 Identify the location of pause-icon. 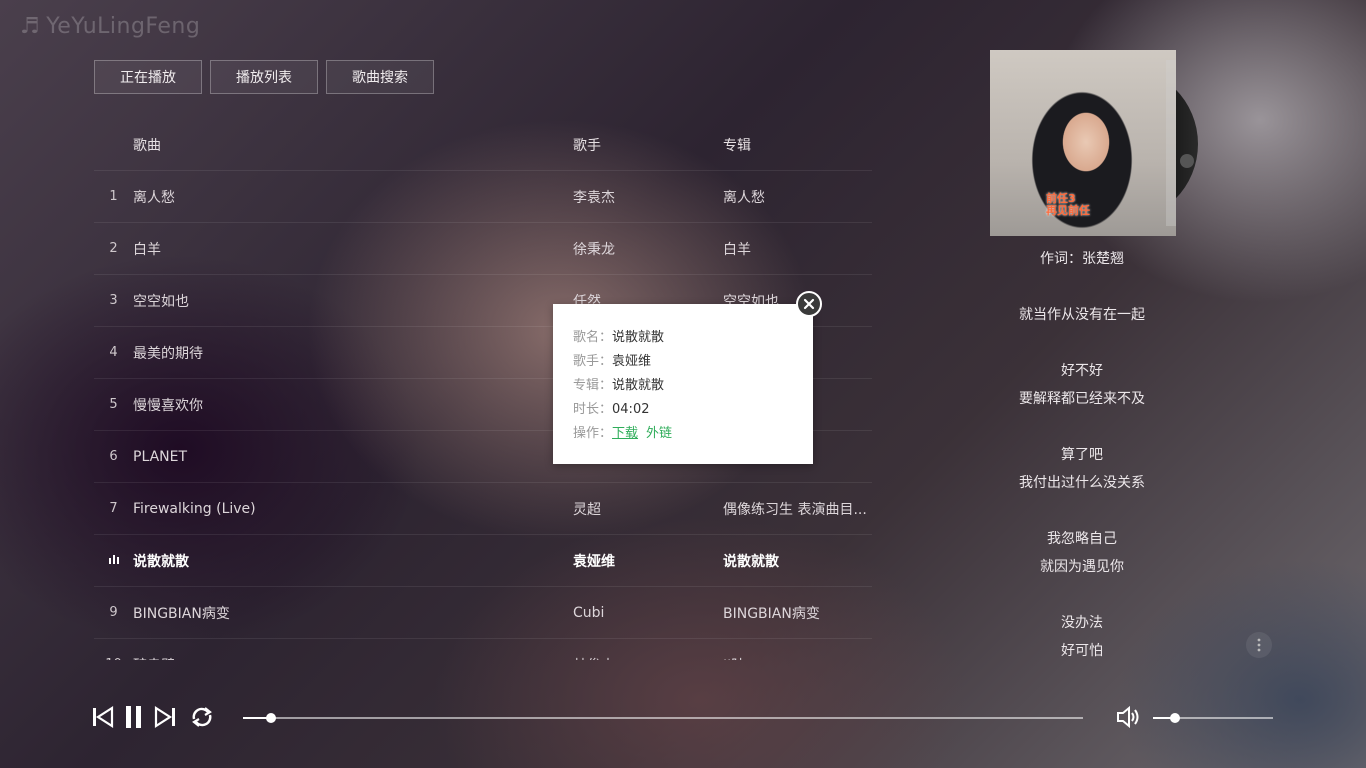
(133, 717).